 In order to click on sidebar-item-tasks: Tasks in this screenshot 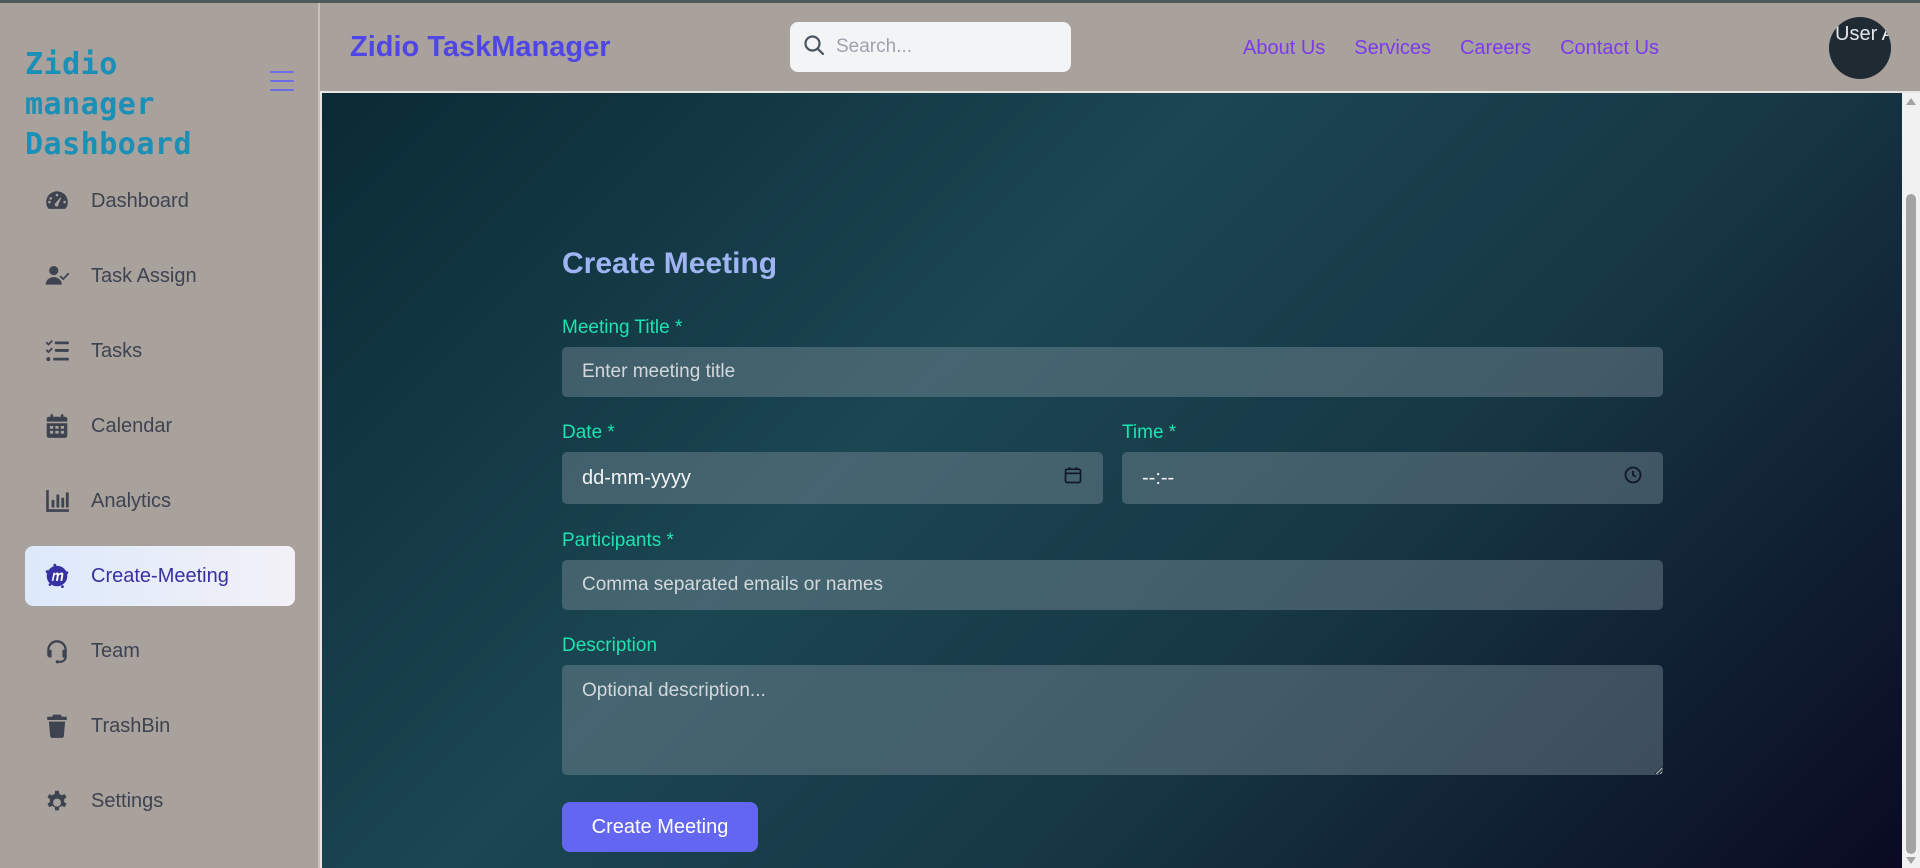, I will do `click(160, 351)`.